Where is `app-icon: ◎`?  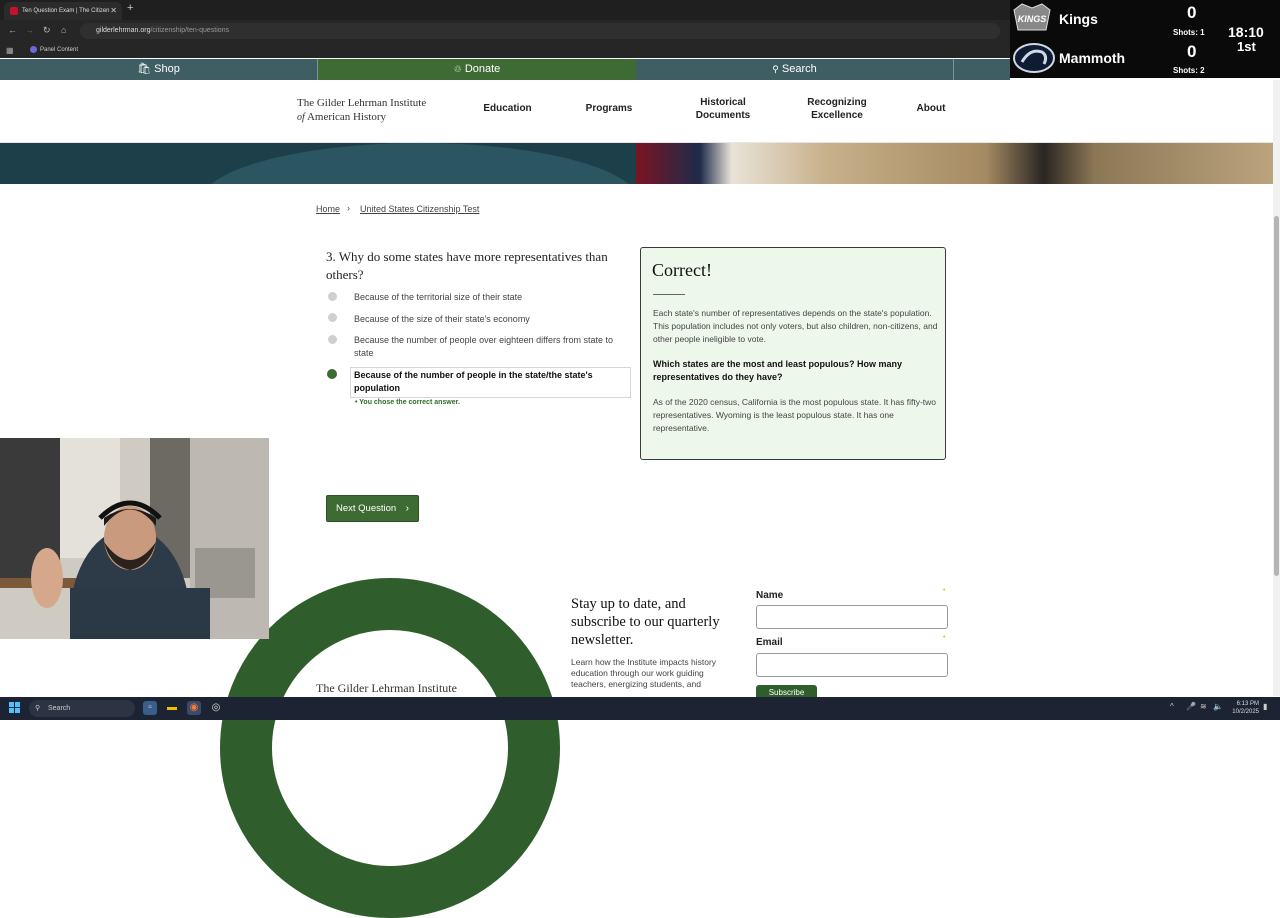 app-icon: ◎ is located at coordinates (216, 708).